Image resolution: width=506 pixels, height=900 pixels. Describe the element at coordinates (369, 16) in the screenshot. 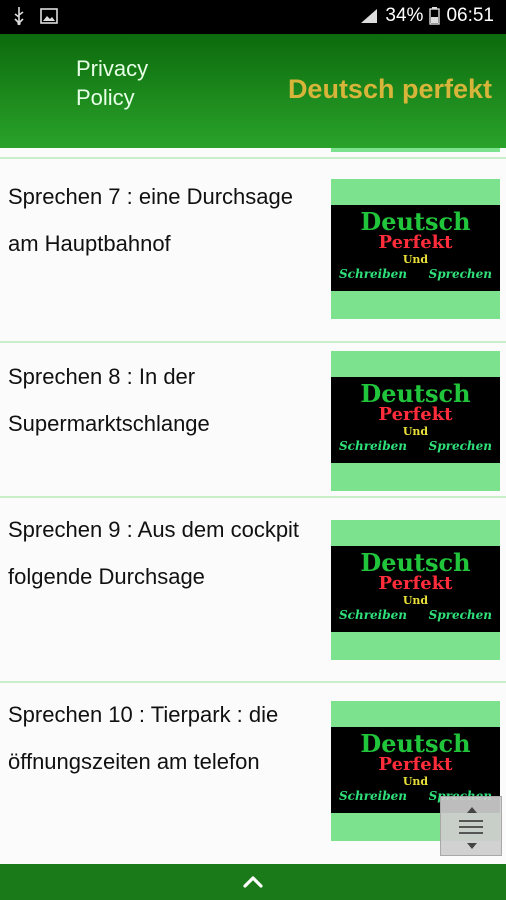

I see `signal-icon` at that location.